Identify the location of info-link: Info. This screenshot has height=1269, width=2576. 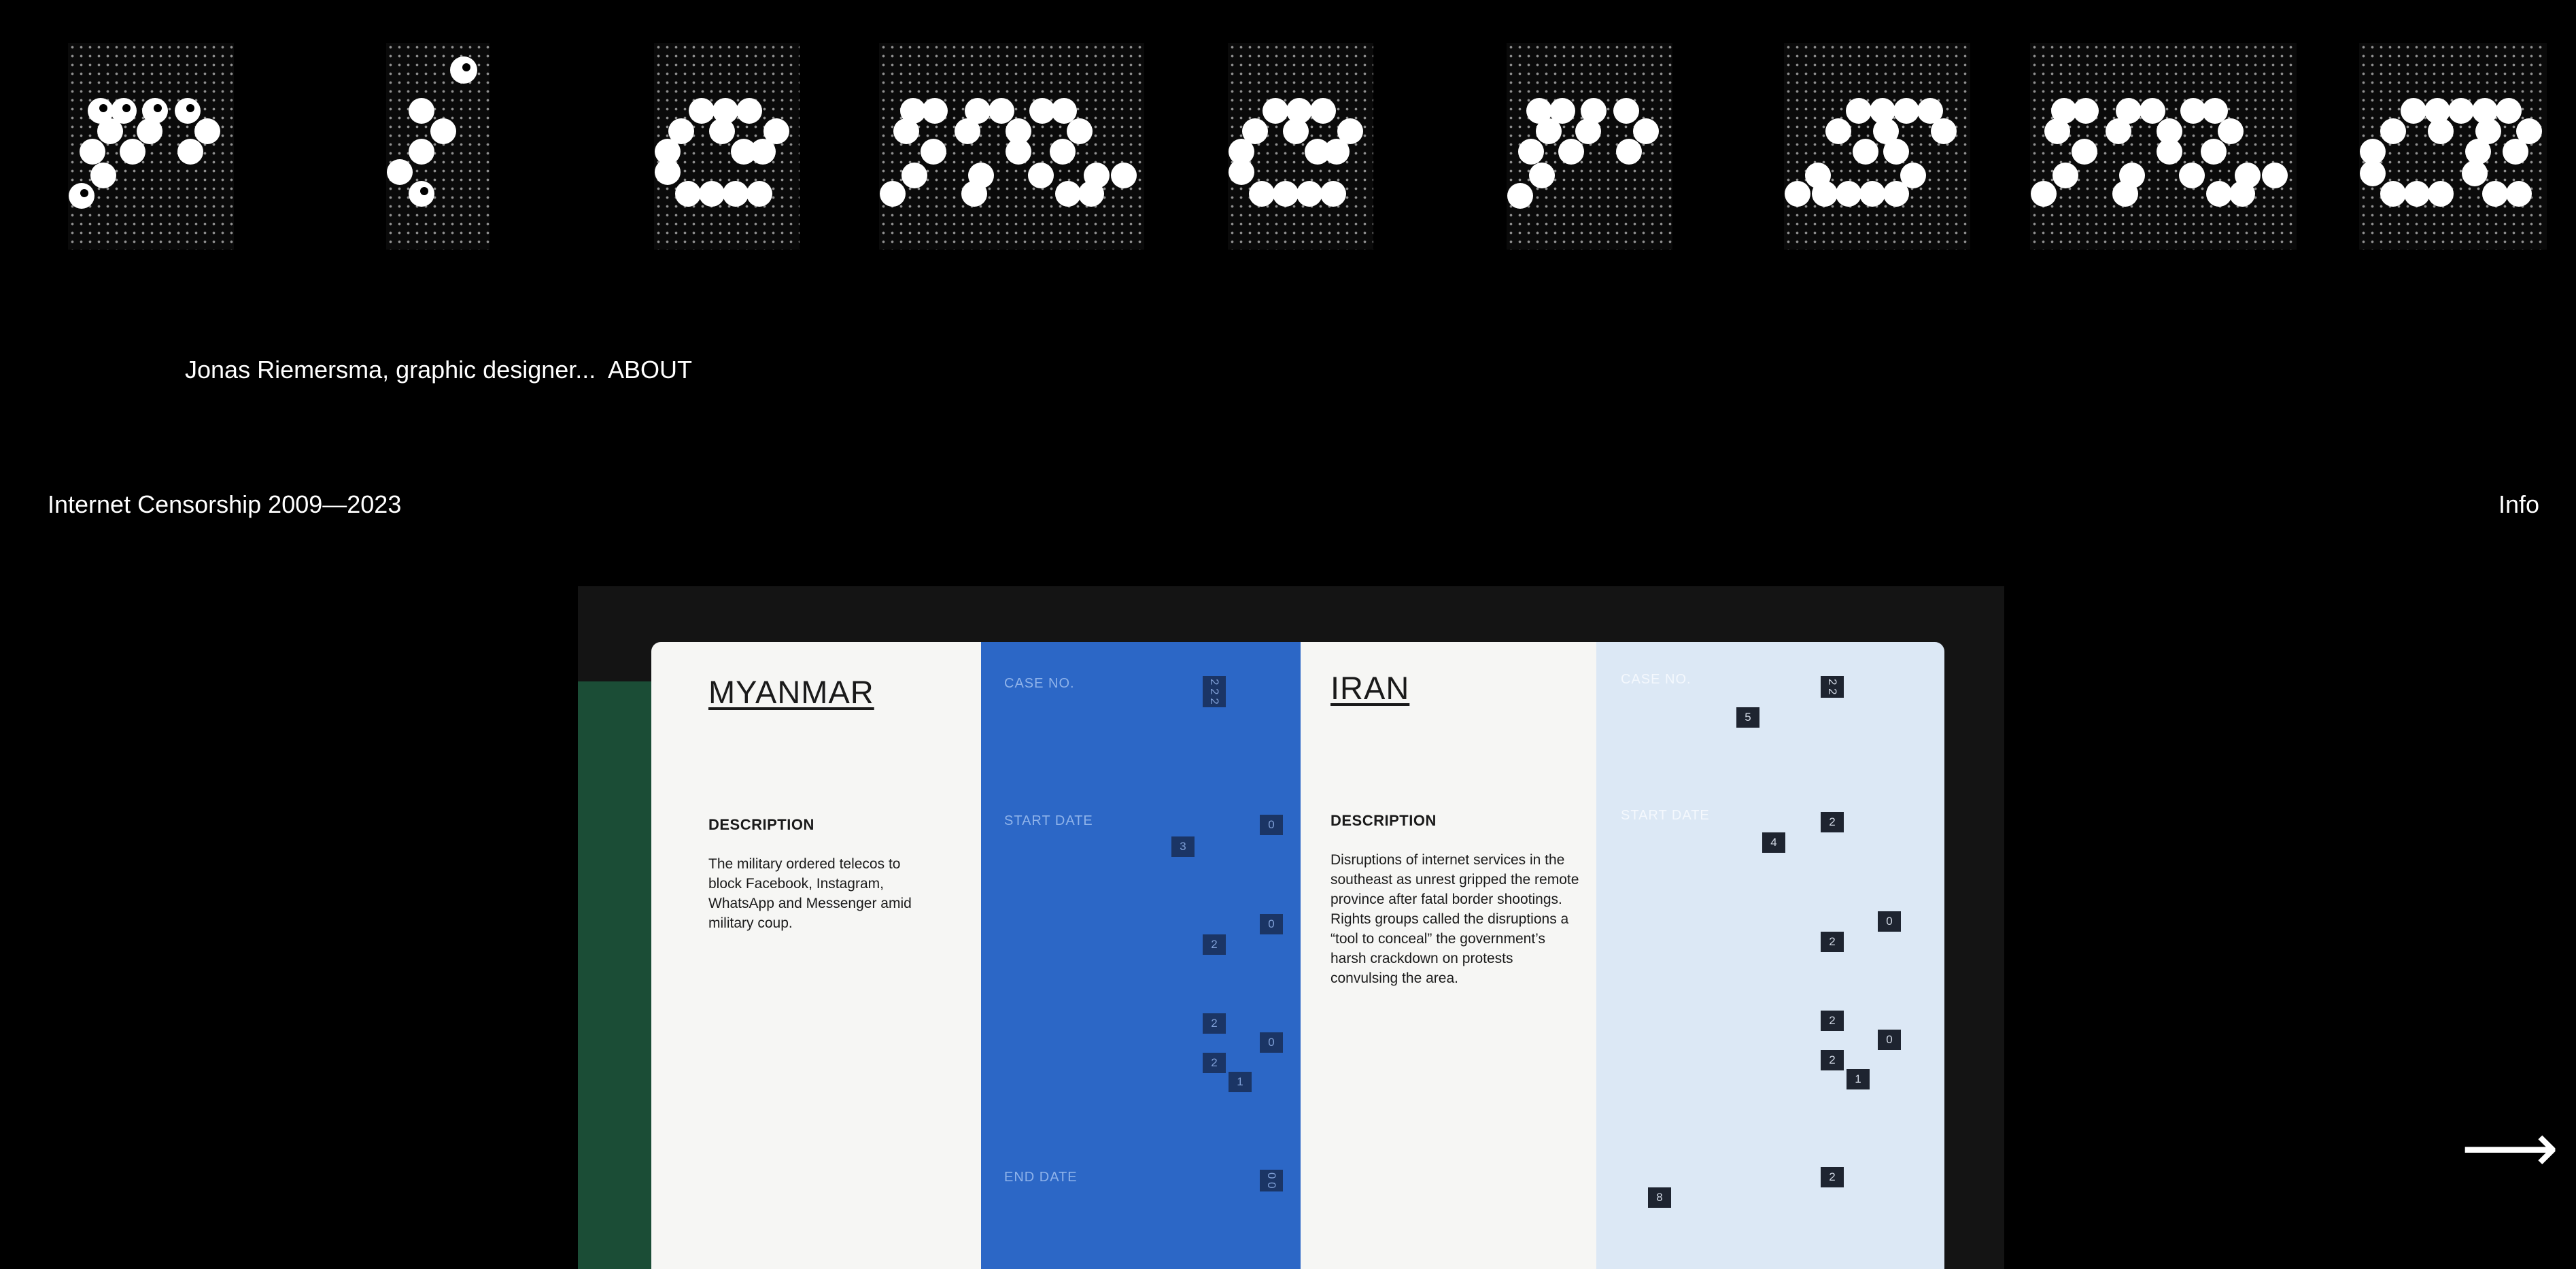
(2518, 504).